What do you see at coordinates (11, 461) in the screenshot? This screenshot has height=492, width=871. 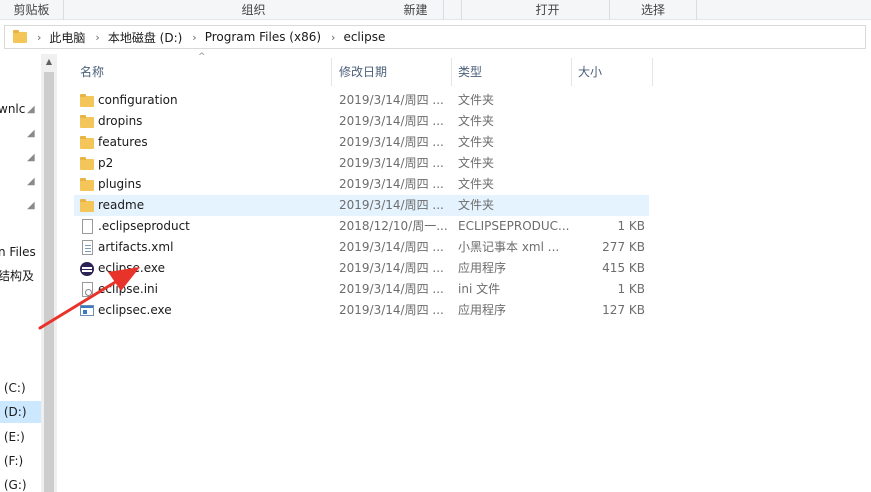 I see `nav-item-drive-f: : (F:)` at bounding box center [11, 461].